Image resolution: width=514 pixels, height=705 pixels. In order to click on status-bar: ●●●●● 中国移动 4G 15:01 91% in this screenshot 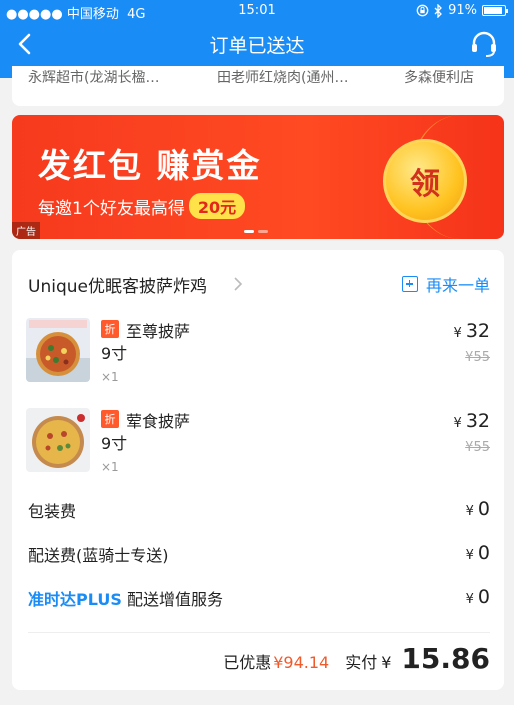, I will do `click(257, 11)`.